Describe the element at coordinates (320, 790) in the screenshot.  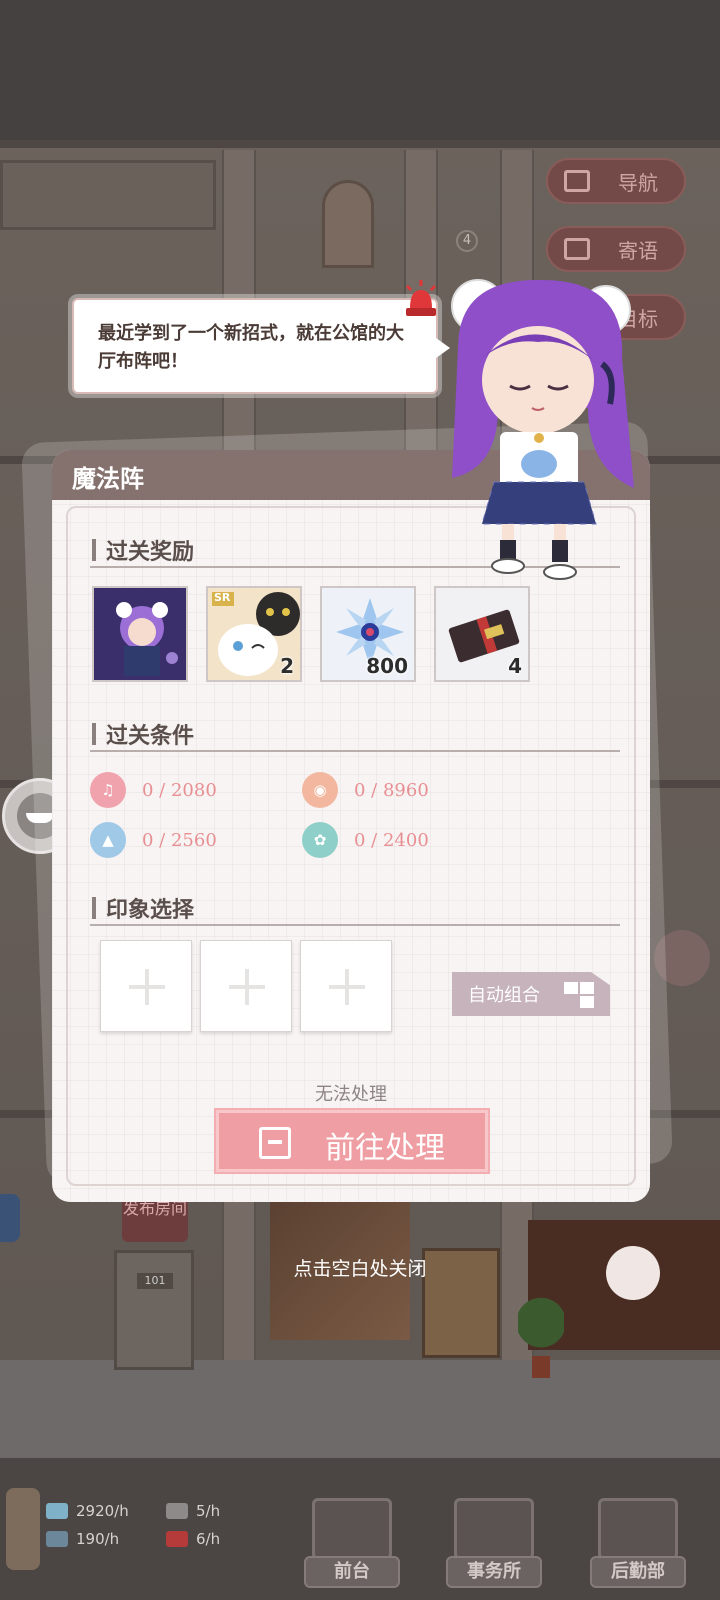
I see `person-icon: ◉` at that location.